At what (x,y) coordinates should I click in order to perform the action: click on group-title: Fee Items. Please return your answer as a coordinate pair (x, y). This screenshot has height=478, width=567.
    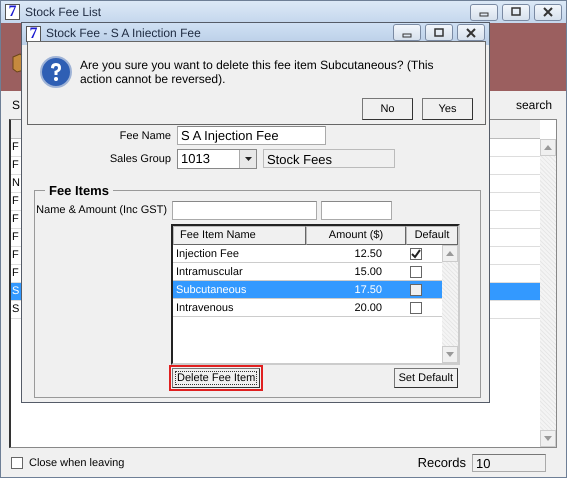
    Looking at the image, I should click on (79, 190).